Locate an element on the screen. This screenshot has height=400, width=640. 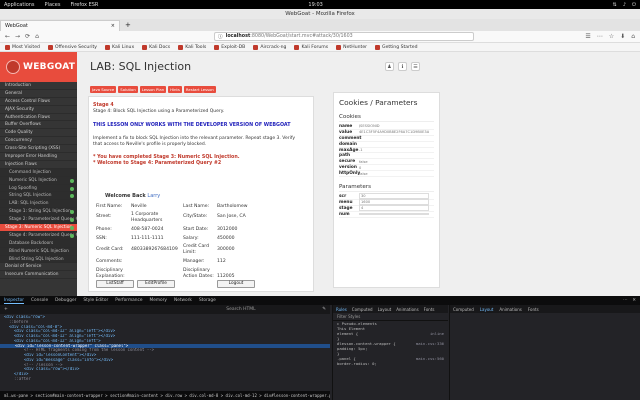
devtools-tab: Inspector is located at coordinates (14, 301).